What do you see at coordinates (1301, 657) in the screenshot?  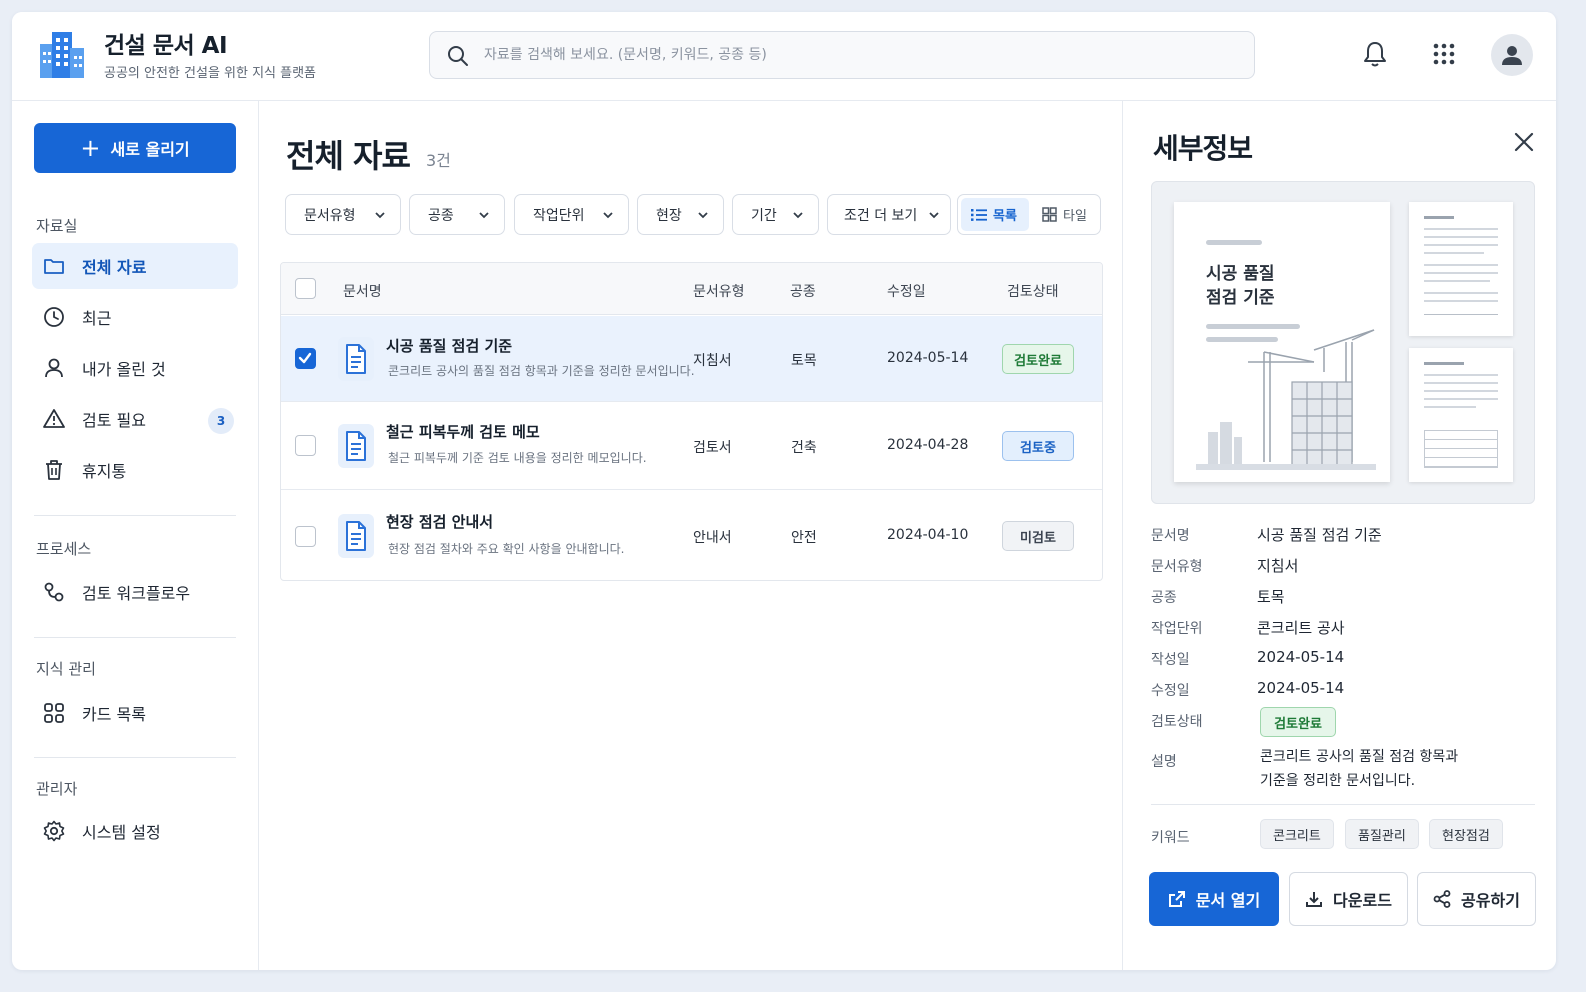 I see `meta-value-created: 2024-05-14` at bounding box center [1301, 657].